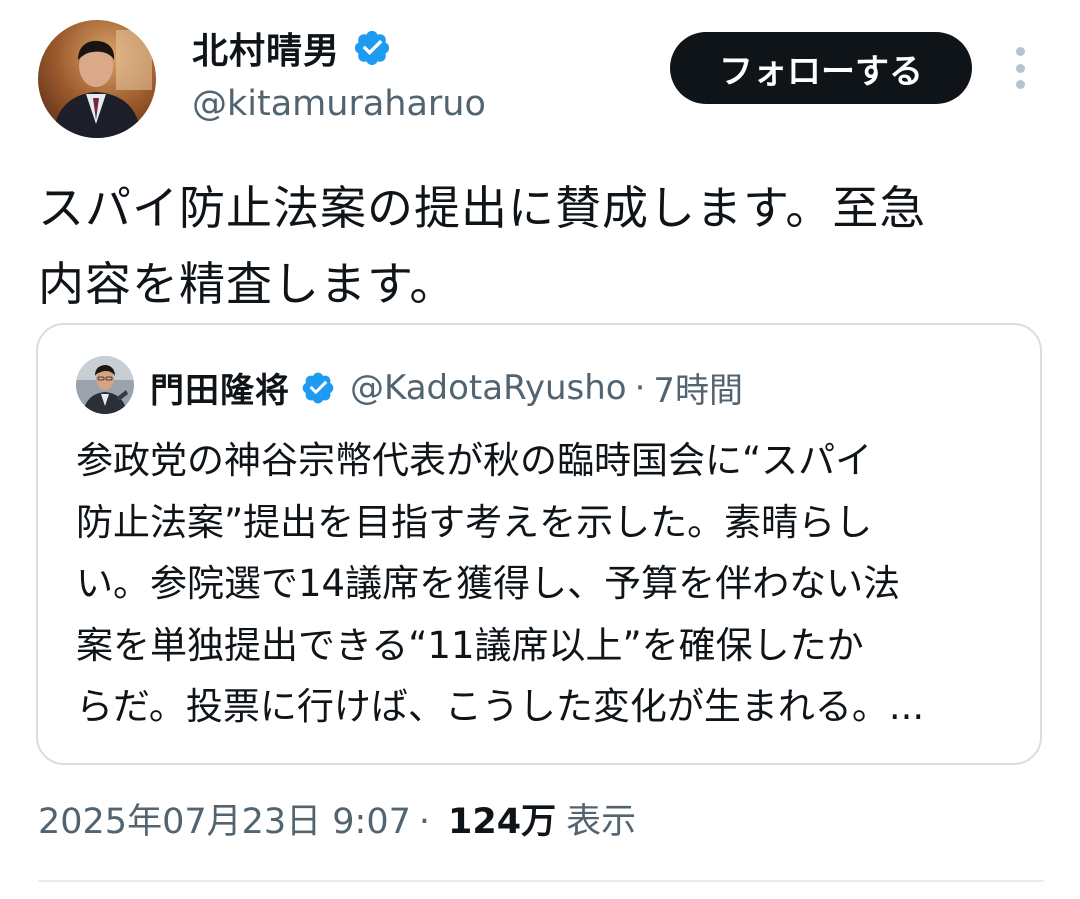 The width and height of the screenshot is (1080, 899). What do you see at coordinates (488, 387) in the screenshot?
I see `quoted-handle: @KadotaRyusho` at bounding box center [488, 387].